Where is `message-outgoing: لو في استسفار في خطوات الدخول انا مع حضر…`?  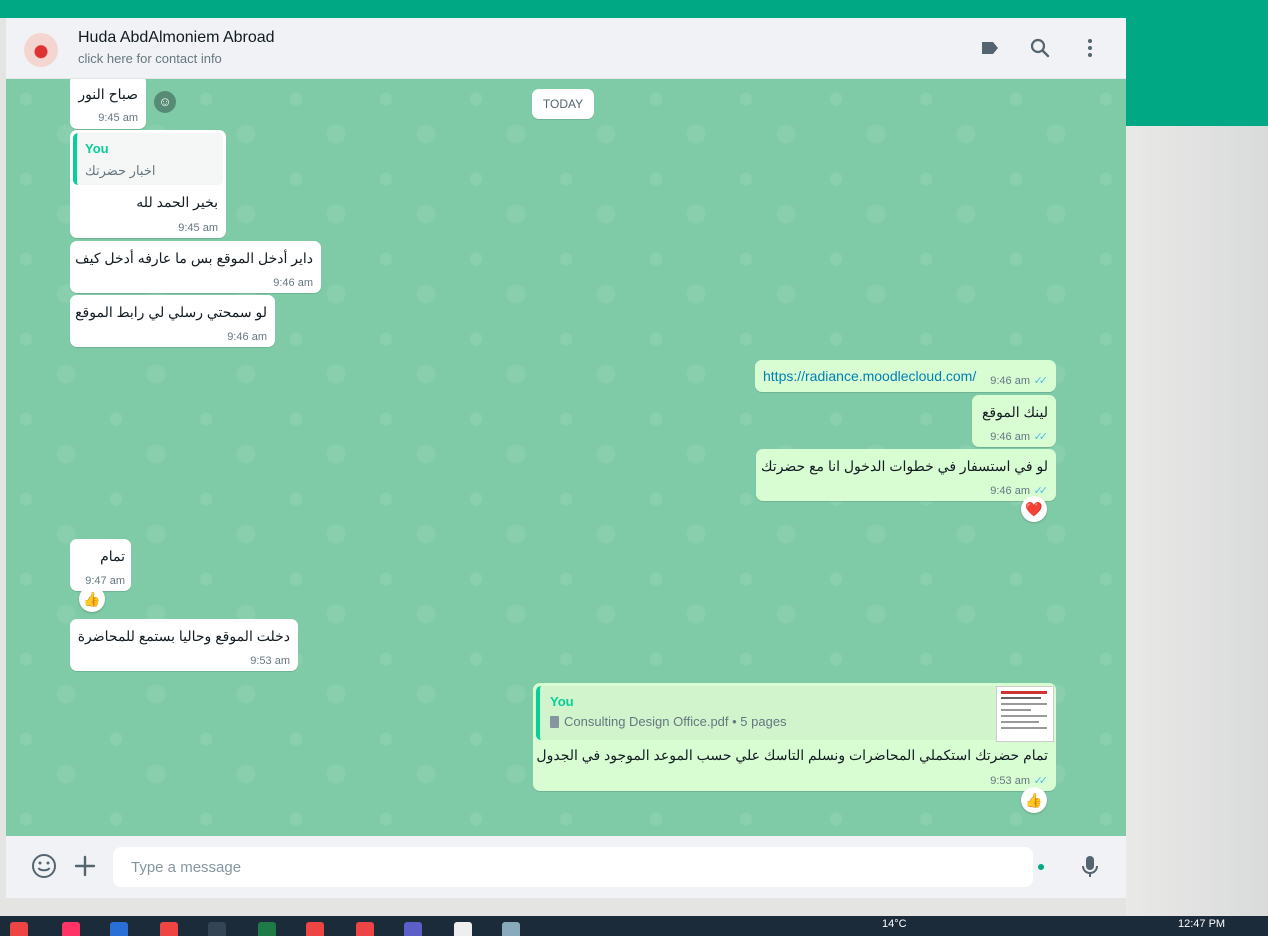
message-outgoing: لو في استسفار في خطوات الدخول انا مع حضر… is located at coordinates (906, 475).